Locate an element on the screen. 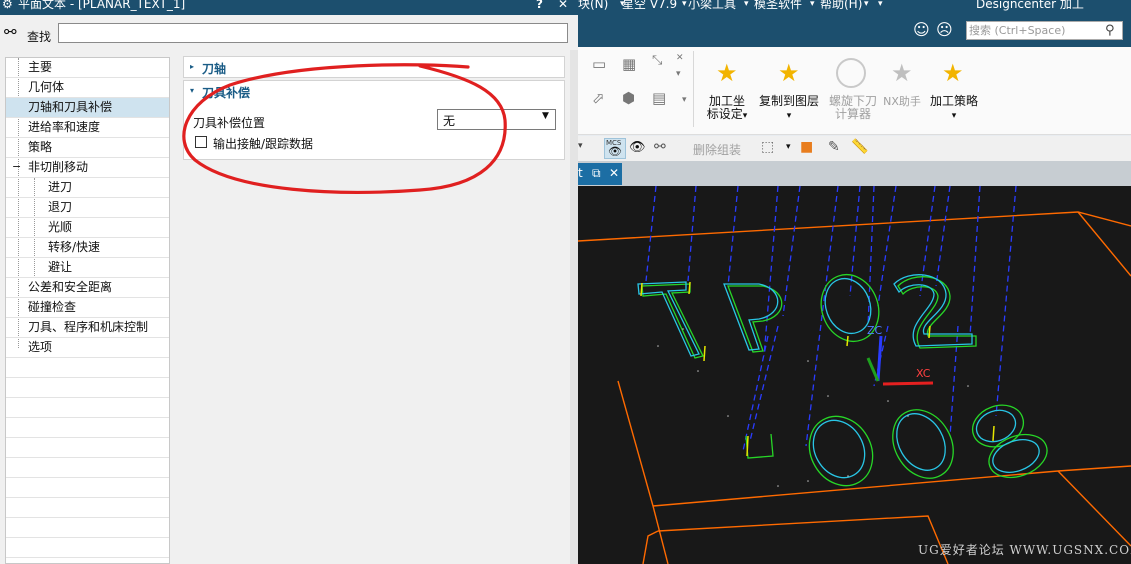 This screenshot has height=564, width=1131. compensation-position-label: 刀具补偿位置 is located at coordinates (229, 123).